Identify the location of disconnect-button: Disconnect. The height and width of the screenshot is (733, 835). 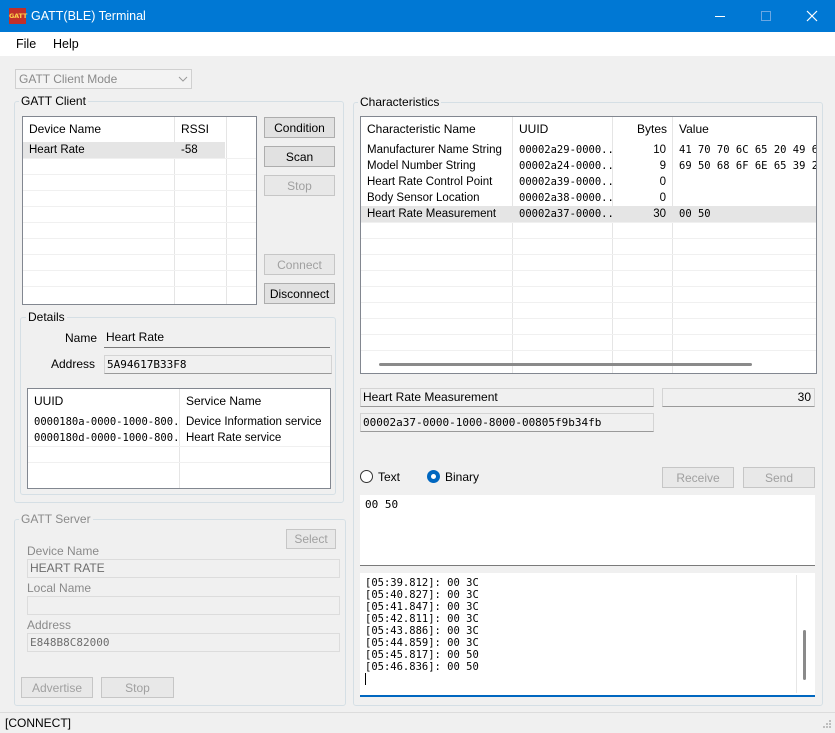
(299, 293).